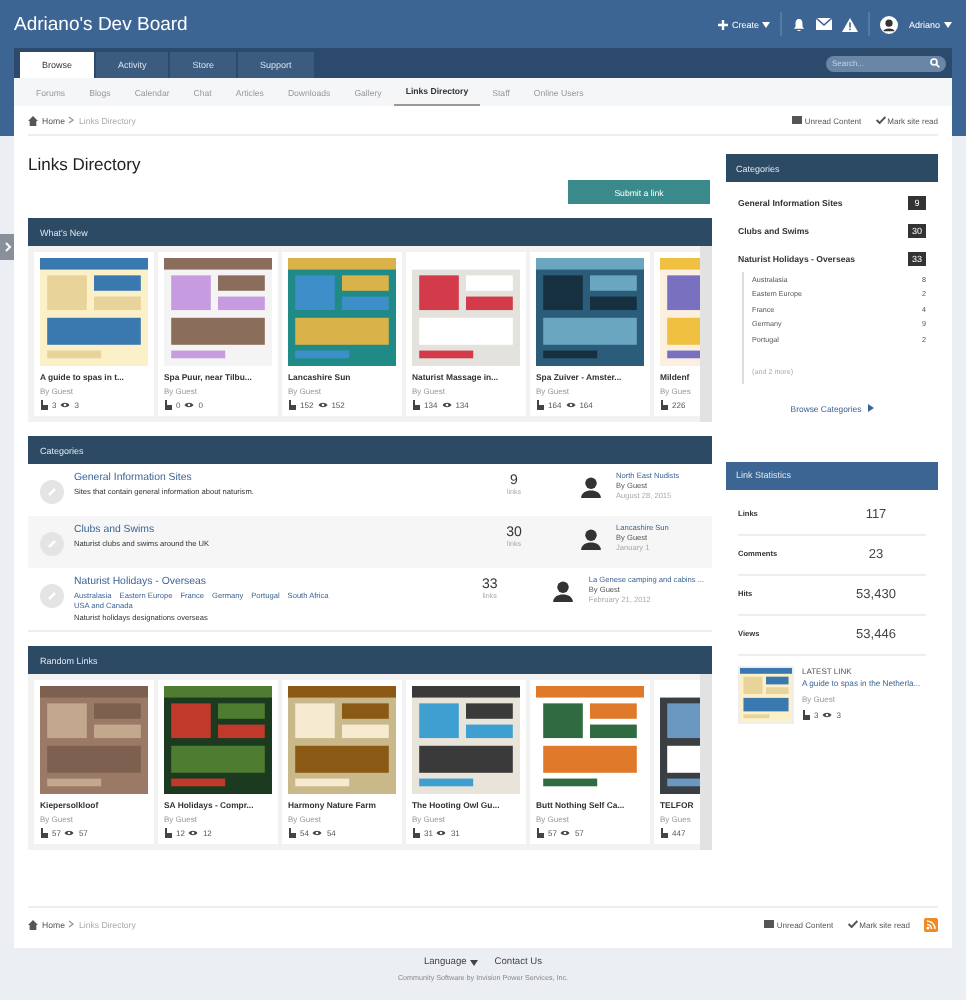  I want to click on sidebar-toggle-button, so click(7, 247).